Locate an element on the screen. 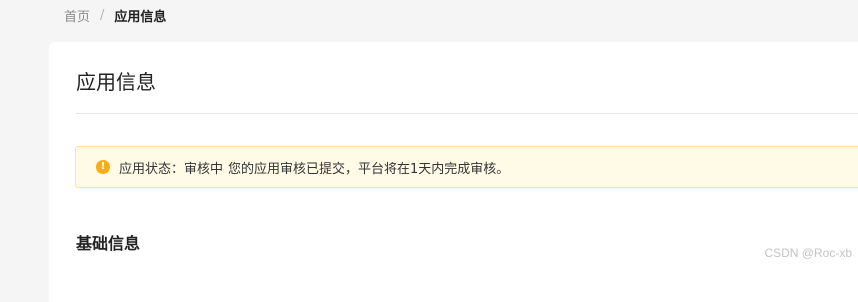  breadcrumb-home-link: 首页 is located at coordinates (77, 15).